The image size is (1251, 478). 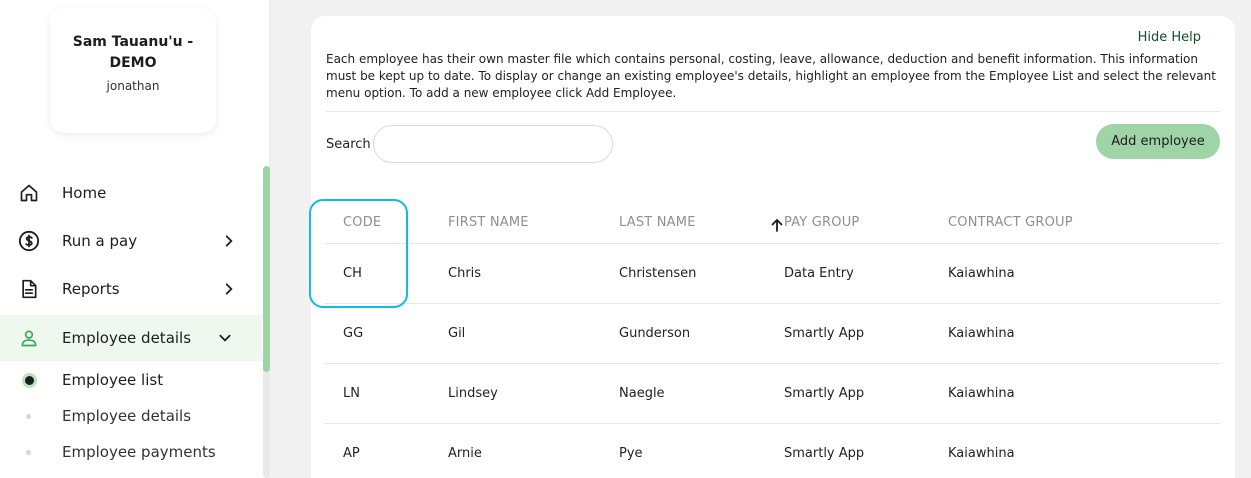 What do you see at coordinates (1158, 141) in the screenshot?
I see `add-employee-button: Add employee` at bounding box center [1158, 141].